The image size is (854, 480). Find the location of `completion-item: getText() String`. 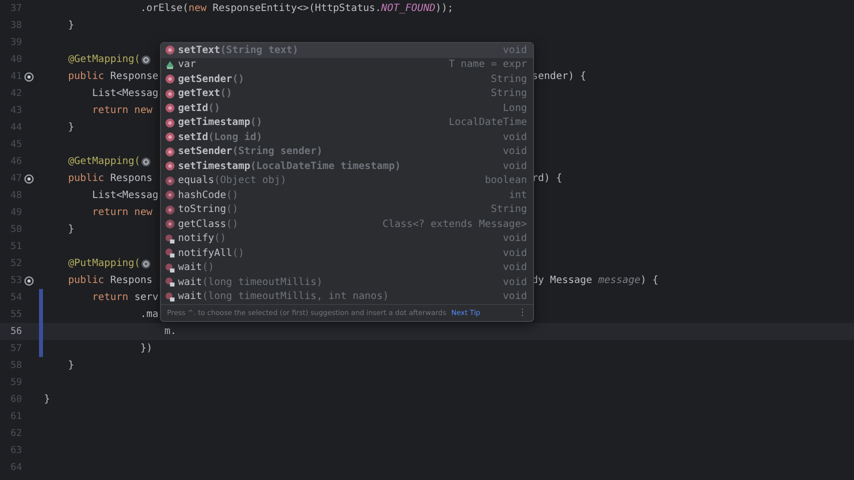

completion-item: getText() String is located at coordinates (347, 93).